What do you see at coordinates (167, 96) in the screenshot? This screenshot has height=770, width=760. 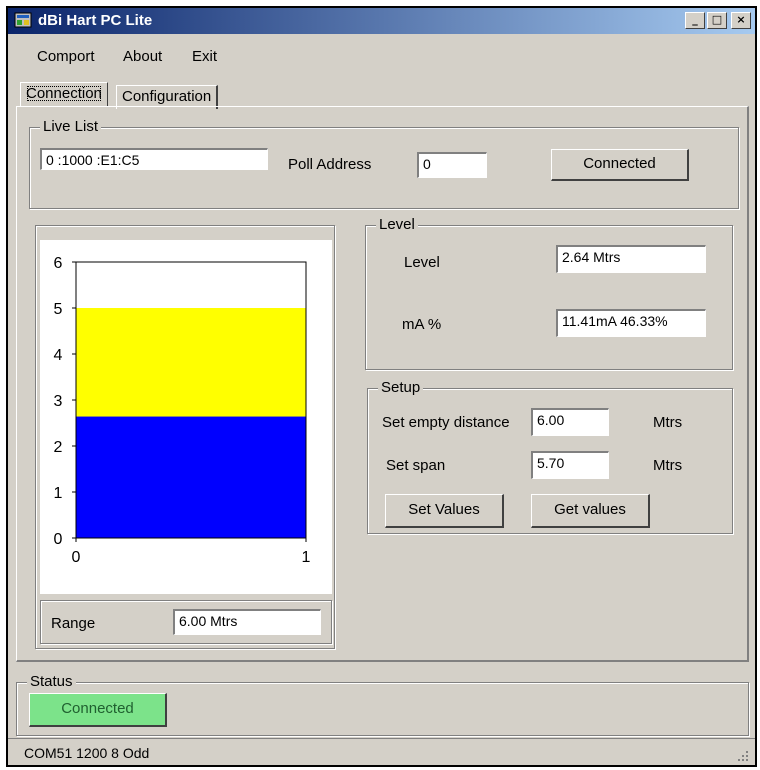 I see `tab-configuration-label: Configuration` at bounding box center [167, 96].